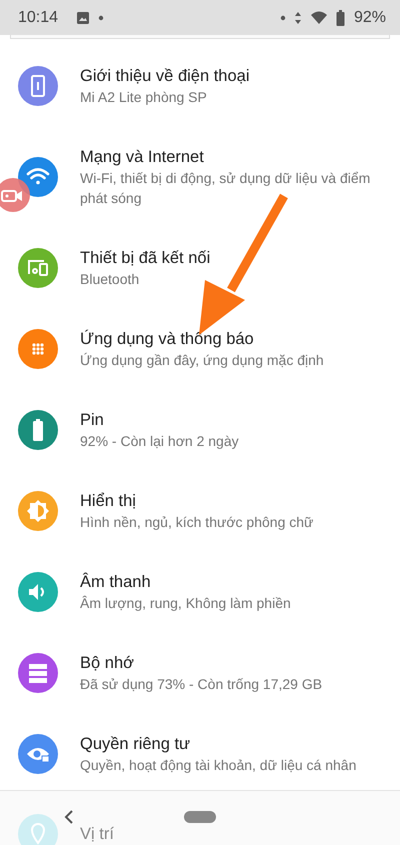 The width and height of the screenshot is (400, 845). I want to click on settings-item: Hiển thị Hình nền, ngủ, kích thước phông chữ, so click(200, 510).